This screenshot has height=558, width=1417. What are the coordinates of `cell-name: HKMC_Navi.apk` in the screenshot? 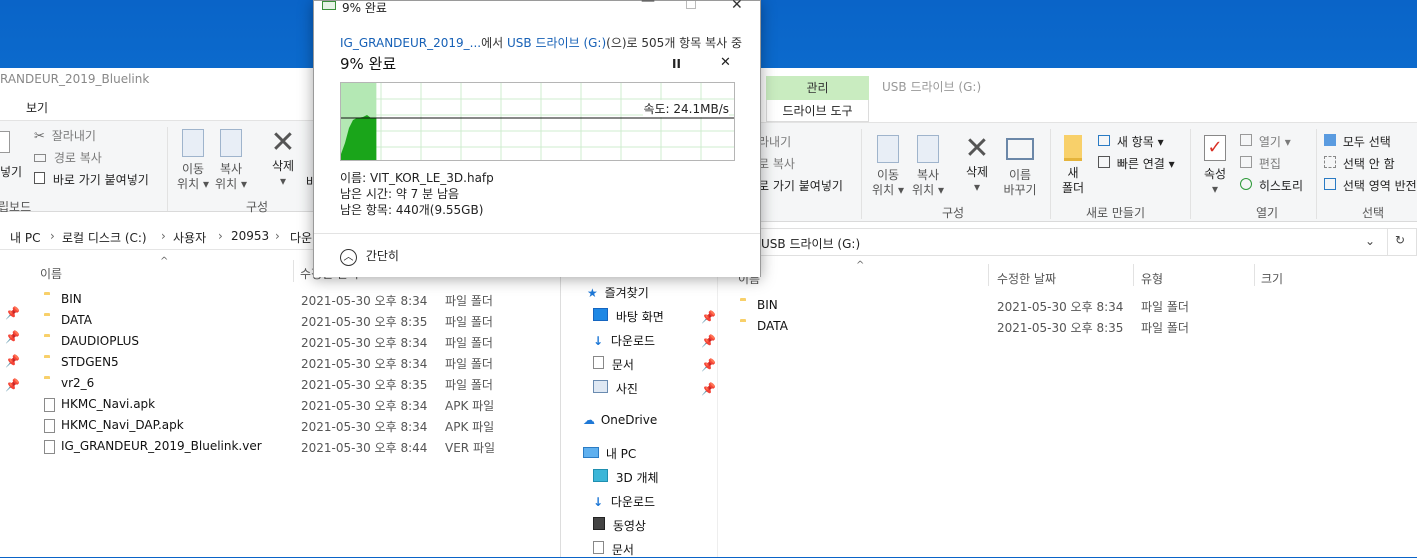 It's located at (108, 404).